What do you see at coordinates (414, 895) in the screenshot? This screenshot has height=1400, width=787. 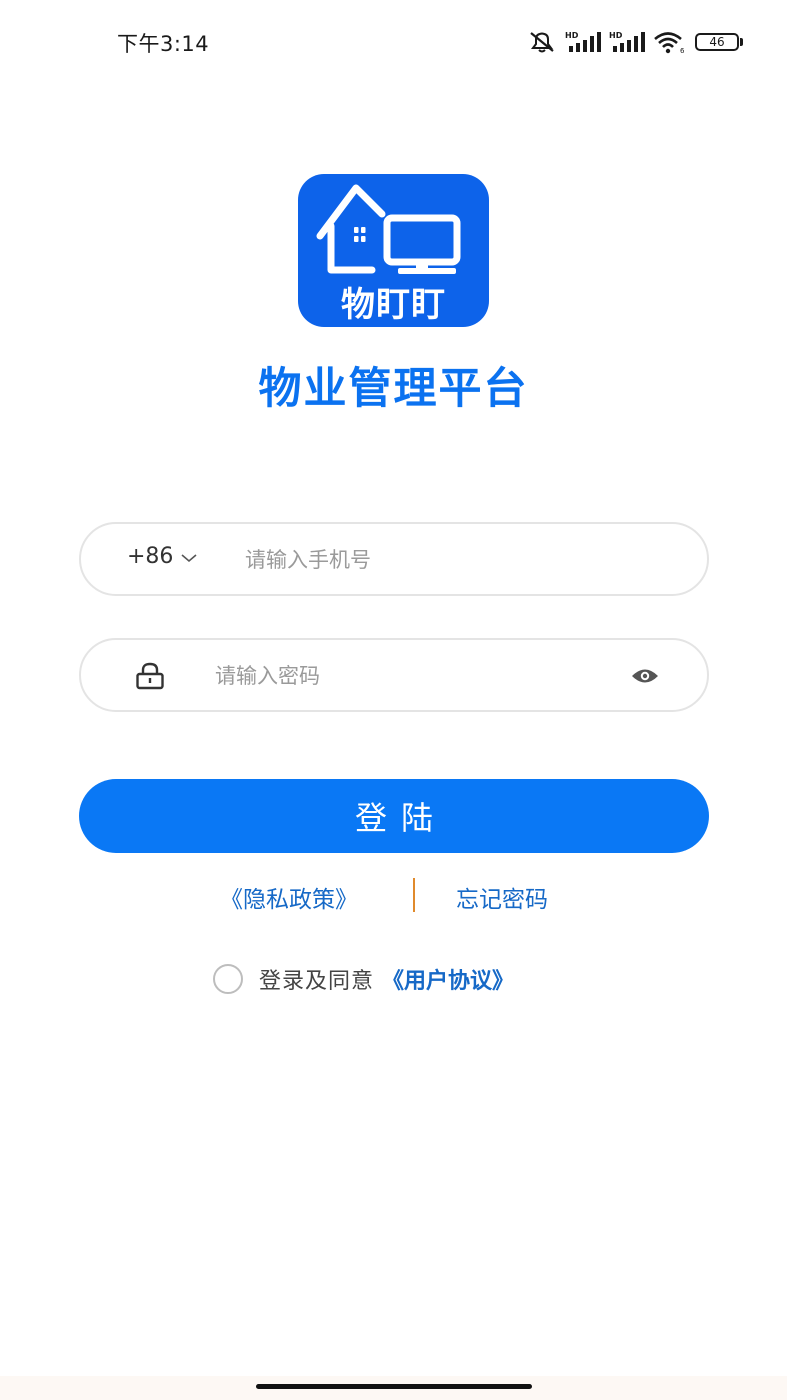 I see `links-divider` at bounding box center [414, 895].